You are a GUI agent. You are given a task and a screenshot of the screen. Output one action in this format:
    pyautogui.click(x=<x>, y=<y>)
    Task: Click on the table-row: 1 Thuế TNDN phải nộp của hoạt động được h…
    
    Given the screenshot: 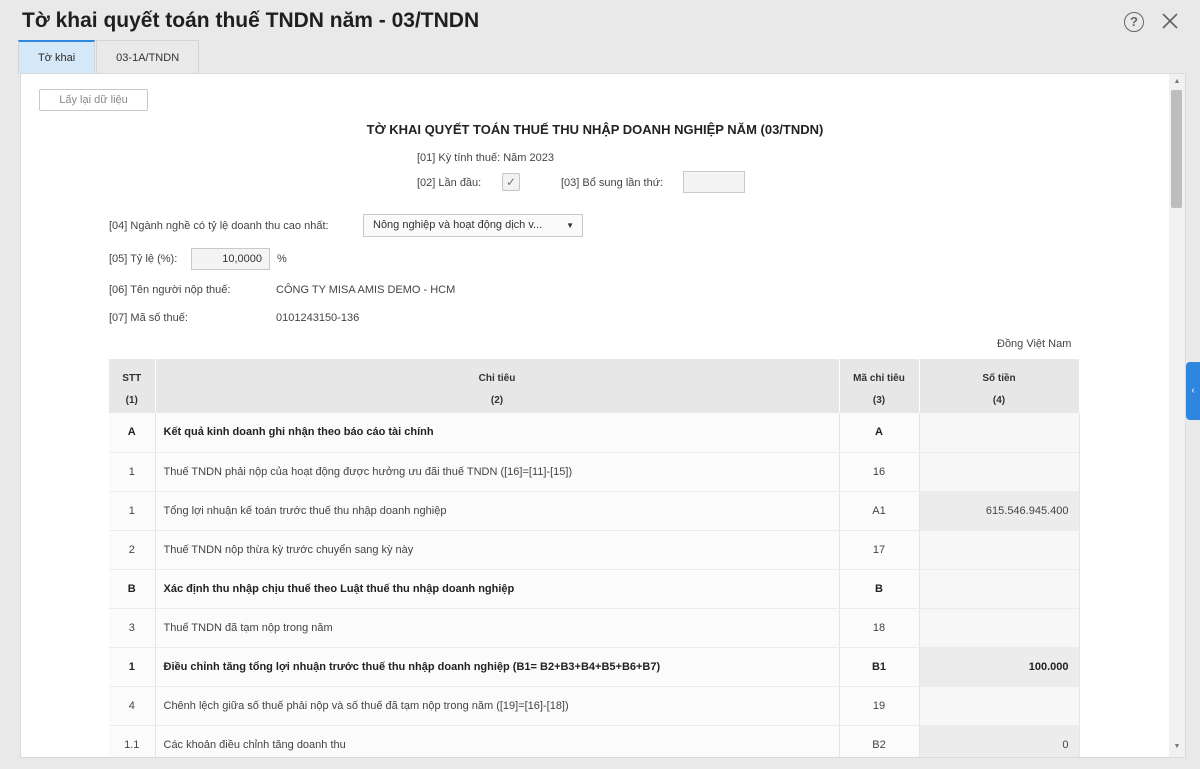 What is the action you would take?
    pyautogui.click(x=594, y=472)
    